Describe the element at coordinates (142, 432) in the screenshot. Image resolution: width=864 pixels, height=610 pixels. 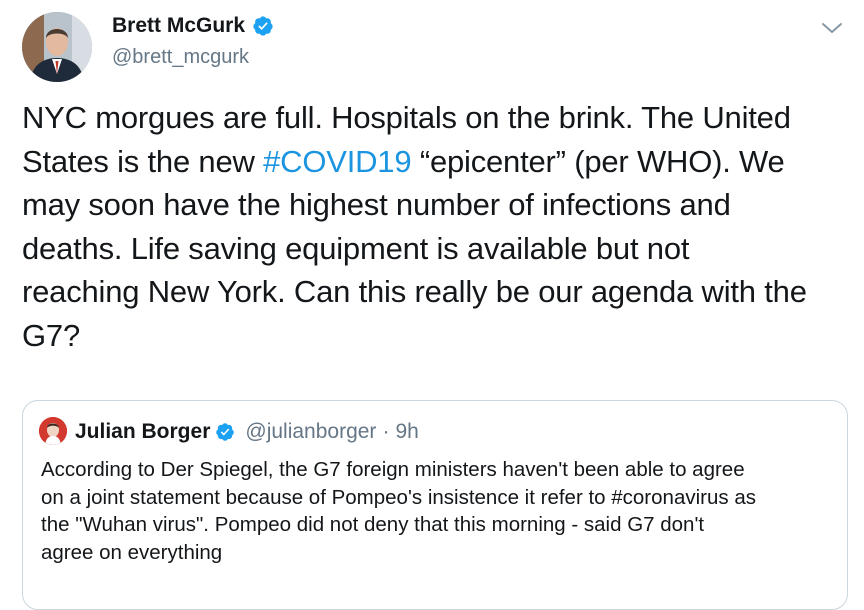
I see `quoted-author-name: Julian Borger` at that location.